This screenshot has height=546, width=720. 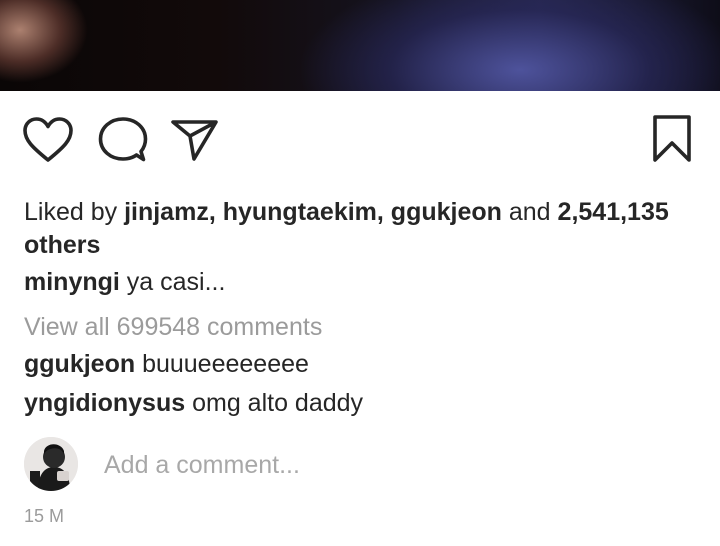 I want to click on likes-conjunction: and, so click(x=529, y=212).